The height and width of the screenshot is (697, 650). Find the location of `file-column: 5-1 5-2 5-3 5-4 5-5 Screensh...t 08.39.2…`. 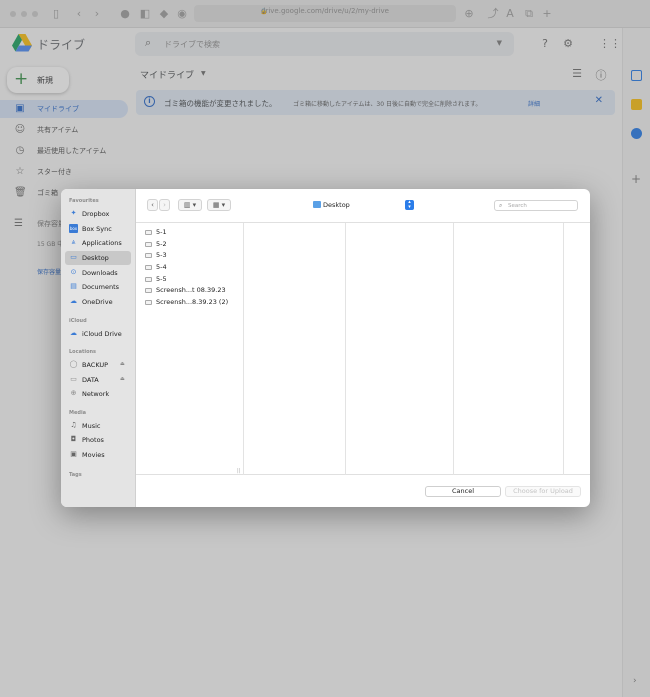

file-column: 5-1 5-2 5-3 5-4 5-5 Screensh...t 08.39.2… is located at coordinates (190, 349).